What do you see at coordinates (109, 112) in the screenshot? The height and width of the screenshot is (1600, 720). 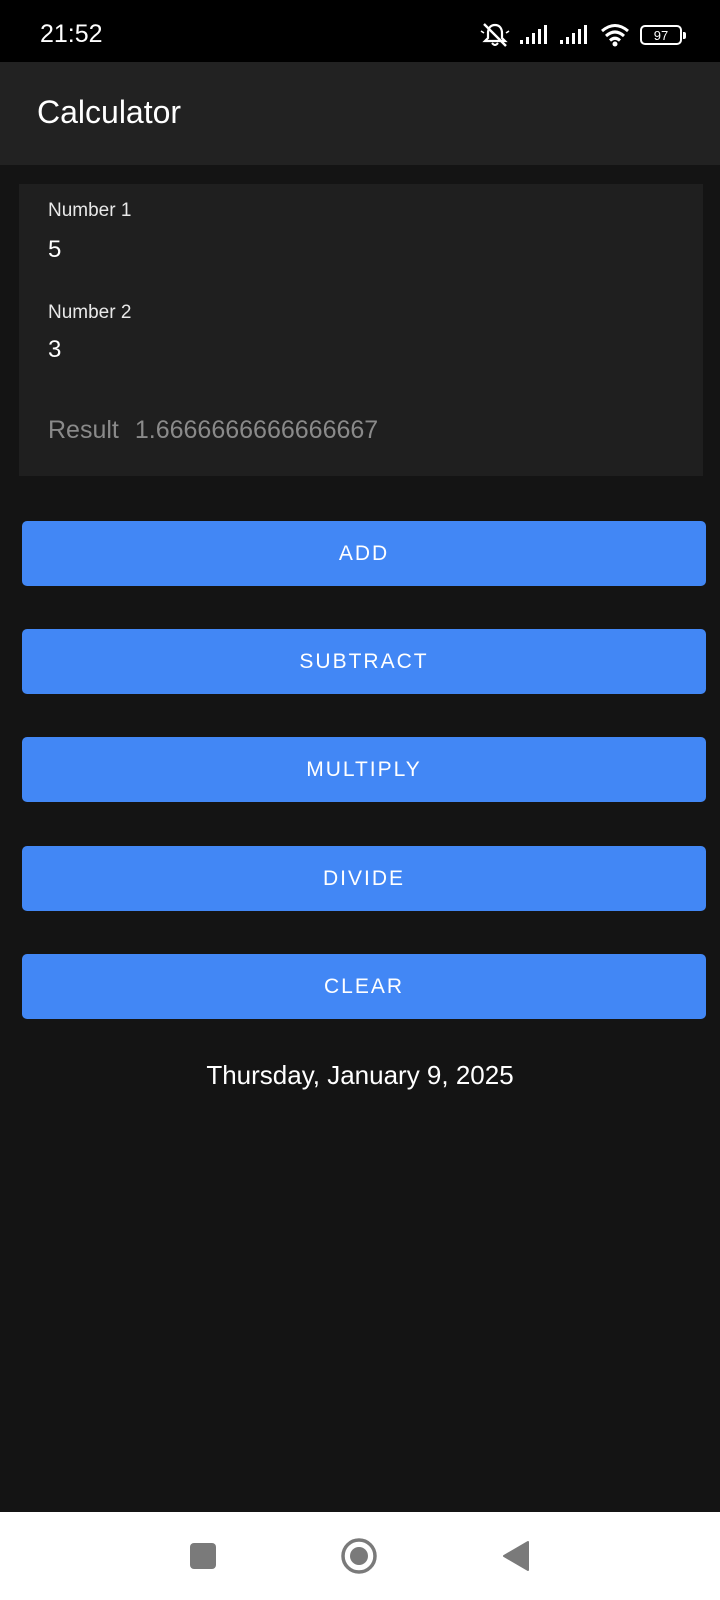 I see `app-title: Calculator` at bounding box center [109, 112].